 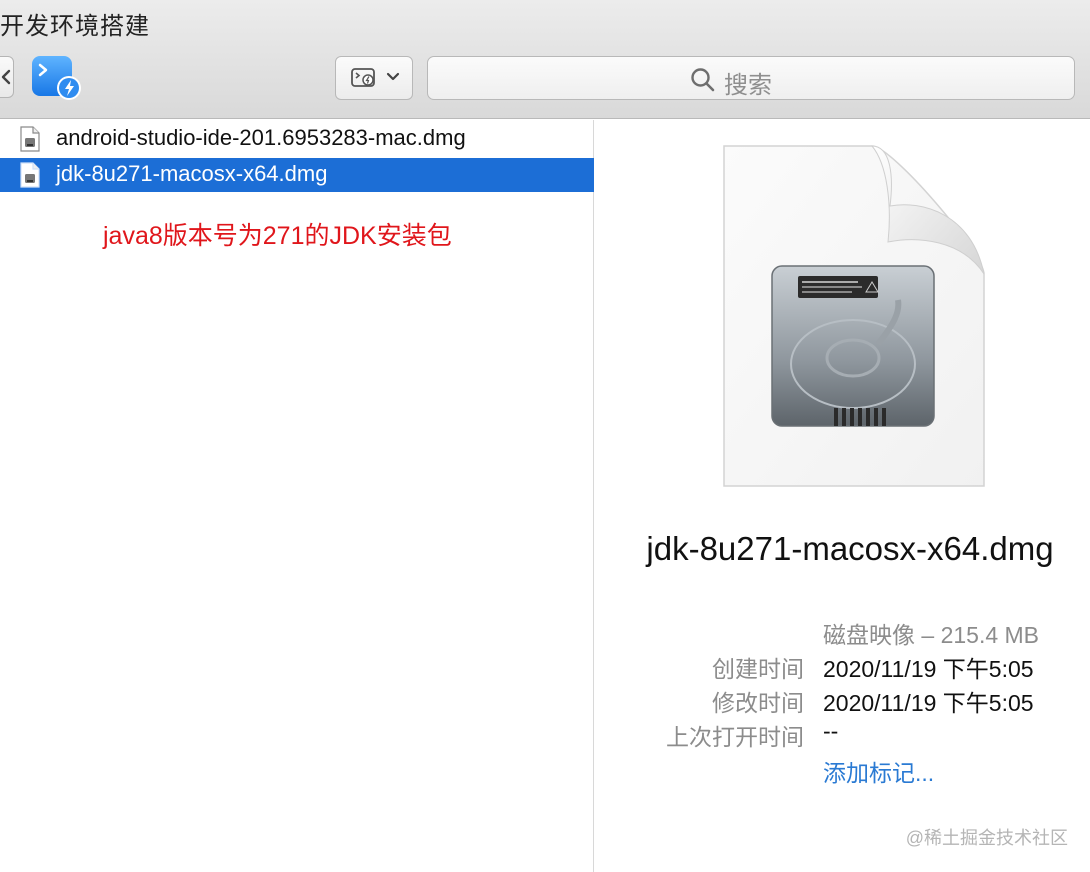 I want to click on file-row-jdk: jdk-8u271-macosx-x64.dmg, so click(x=297, y=175).